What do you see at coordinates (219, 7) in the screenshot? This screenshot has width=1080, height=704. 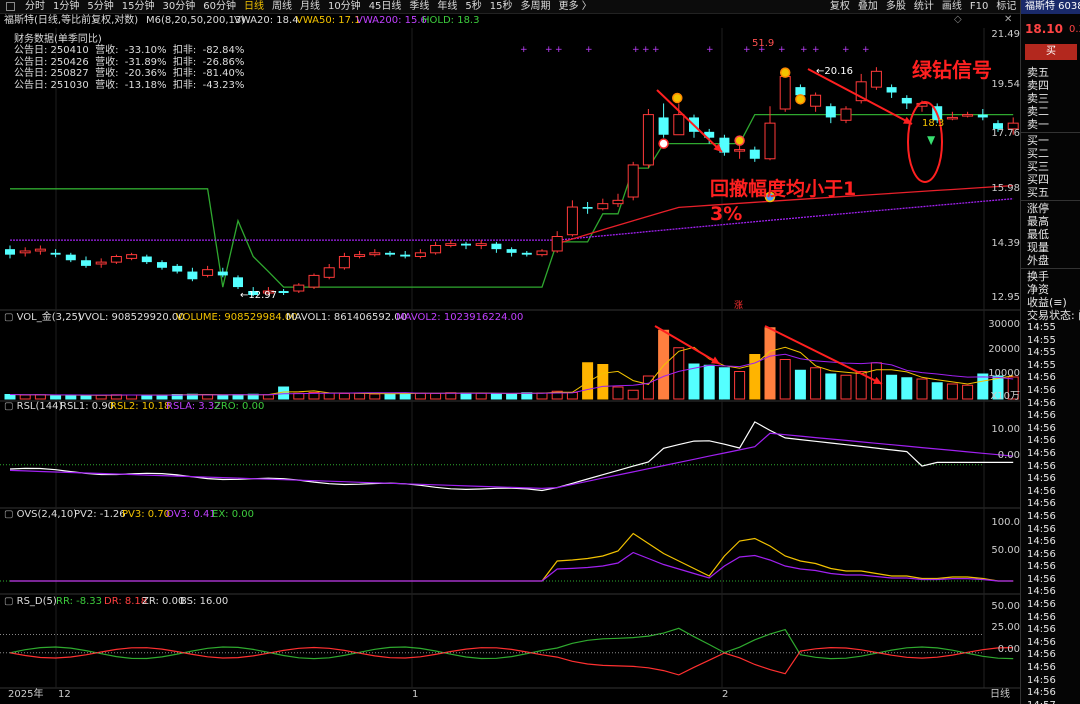 I see `period-tab: 60分钟` at bounding box center [219, 7].